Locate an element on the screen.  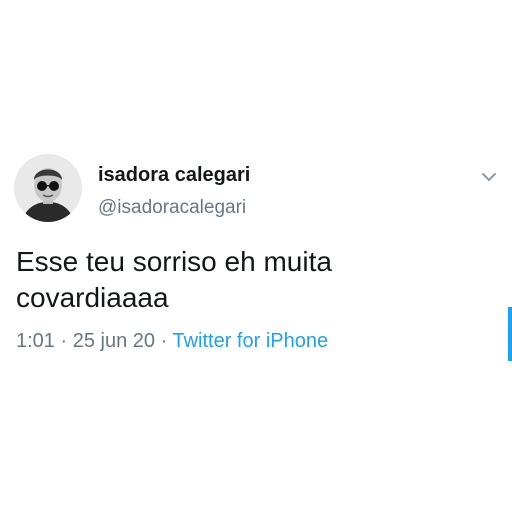
scrollbar is located at coordinates (510, 334).